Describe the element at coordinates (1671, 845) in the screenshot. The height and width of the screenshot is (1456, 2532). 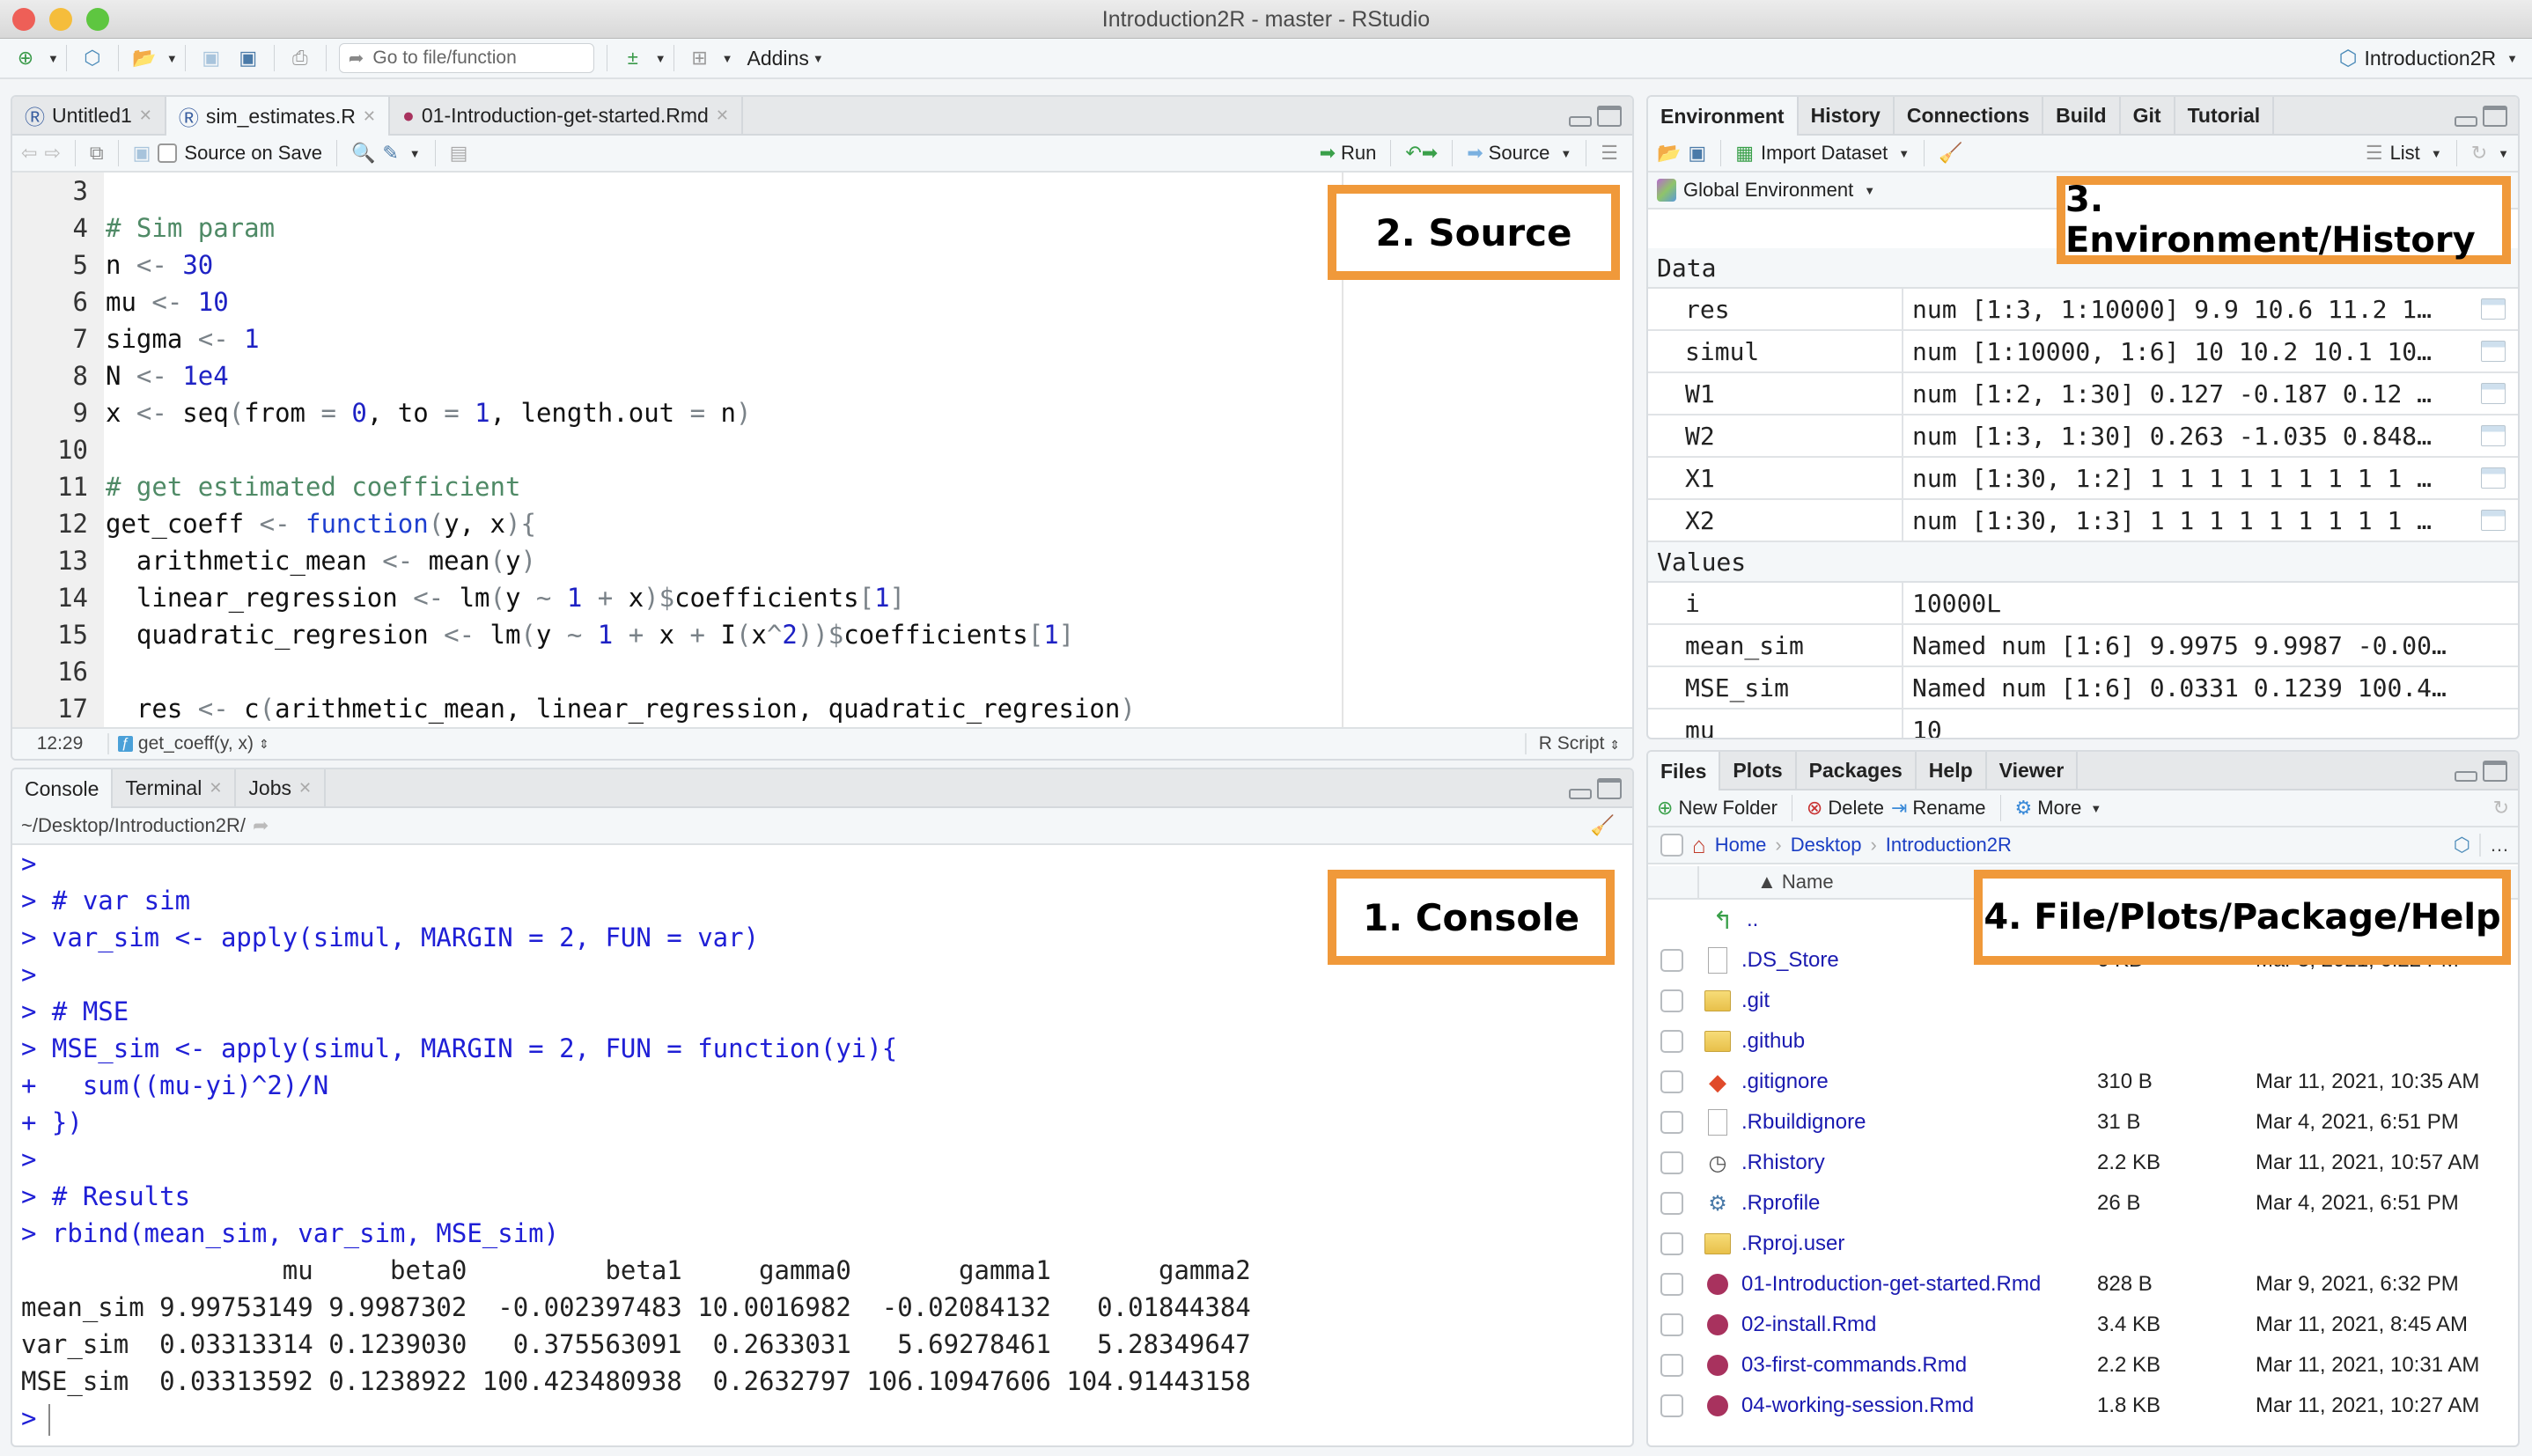
I see `select-all-checkbox` at that location.